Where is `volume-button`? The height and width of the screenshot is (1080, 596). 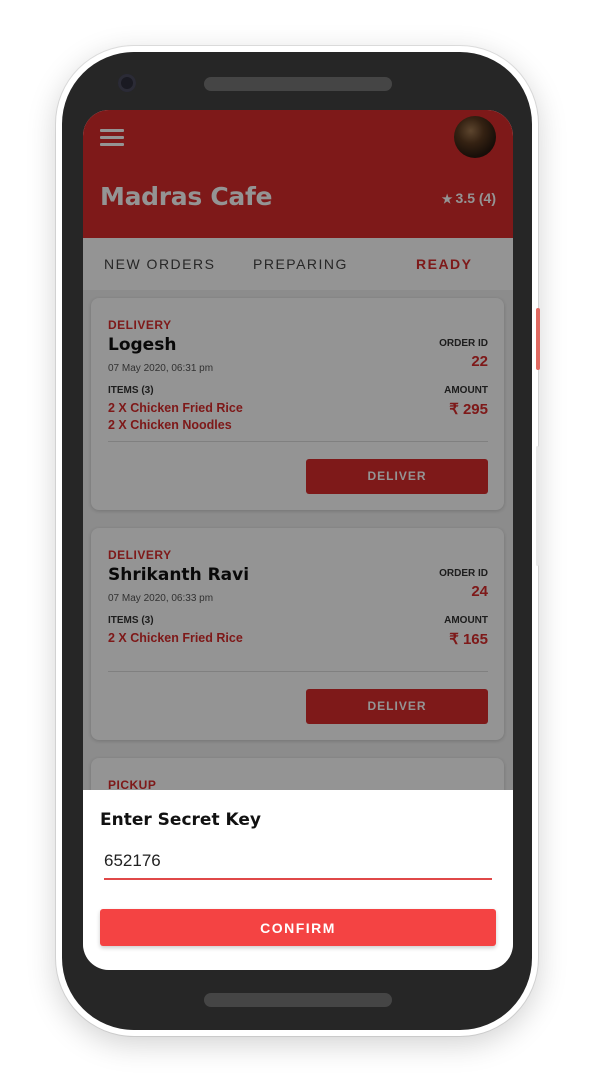
volume-button is located at coordinates (537, 506).